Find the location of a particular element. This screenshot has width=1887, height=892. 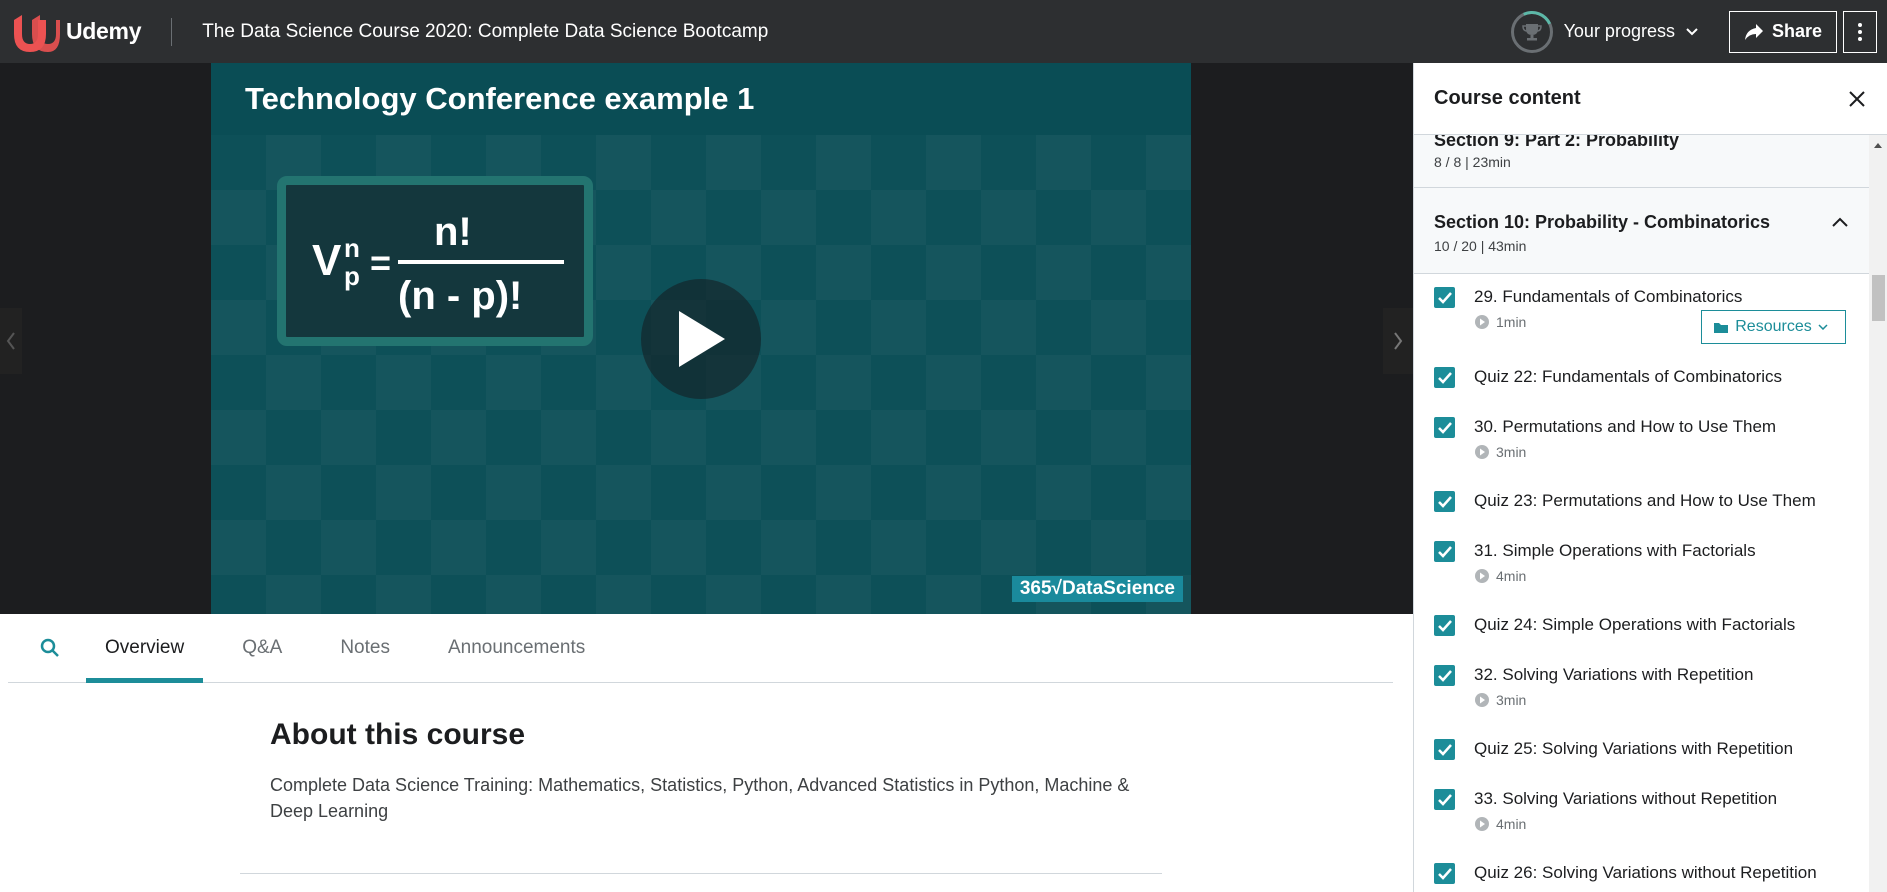

udemy-logo: Udemy is located at coordinates (71, 31).